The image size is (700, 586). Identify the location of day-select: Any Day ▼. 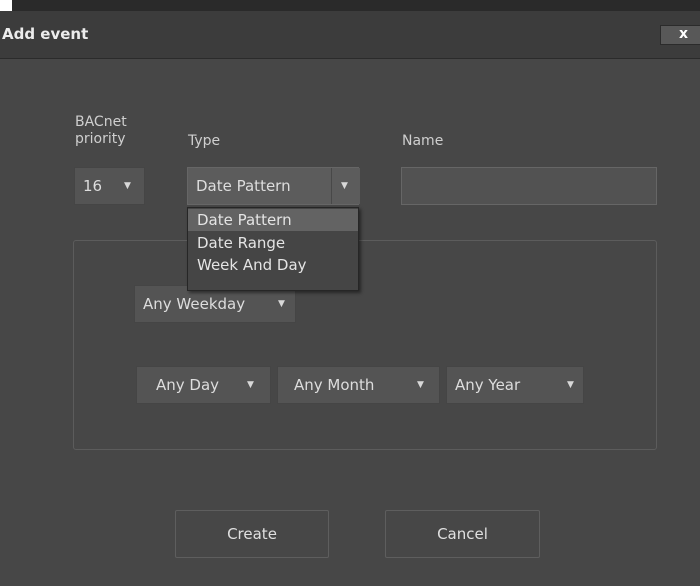
(203, 385).